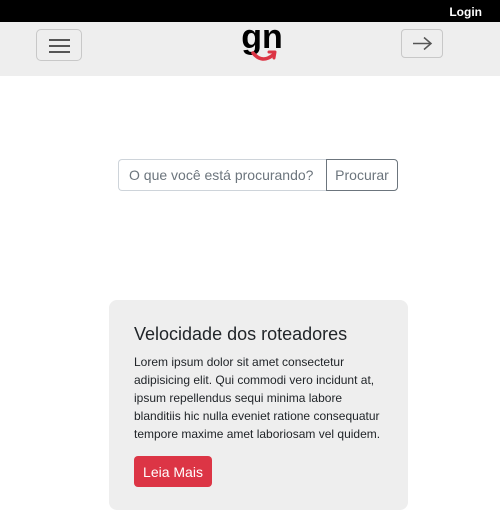 Image resolution: width=500 pixels, height=510 pixels. What do you see at coordinates (59, 45) in the screenshot?
I see `menu-button` at bounding box center [59, 45].